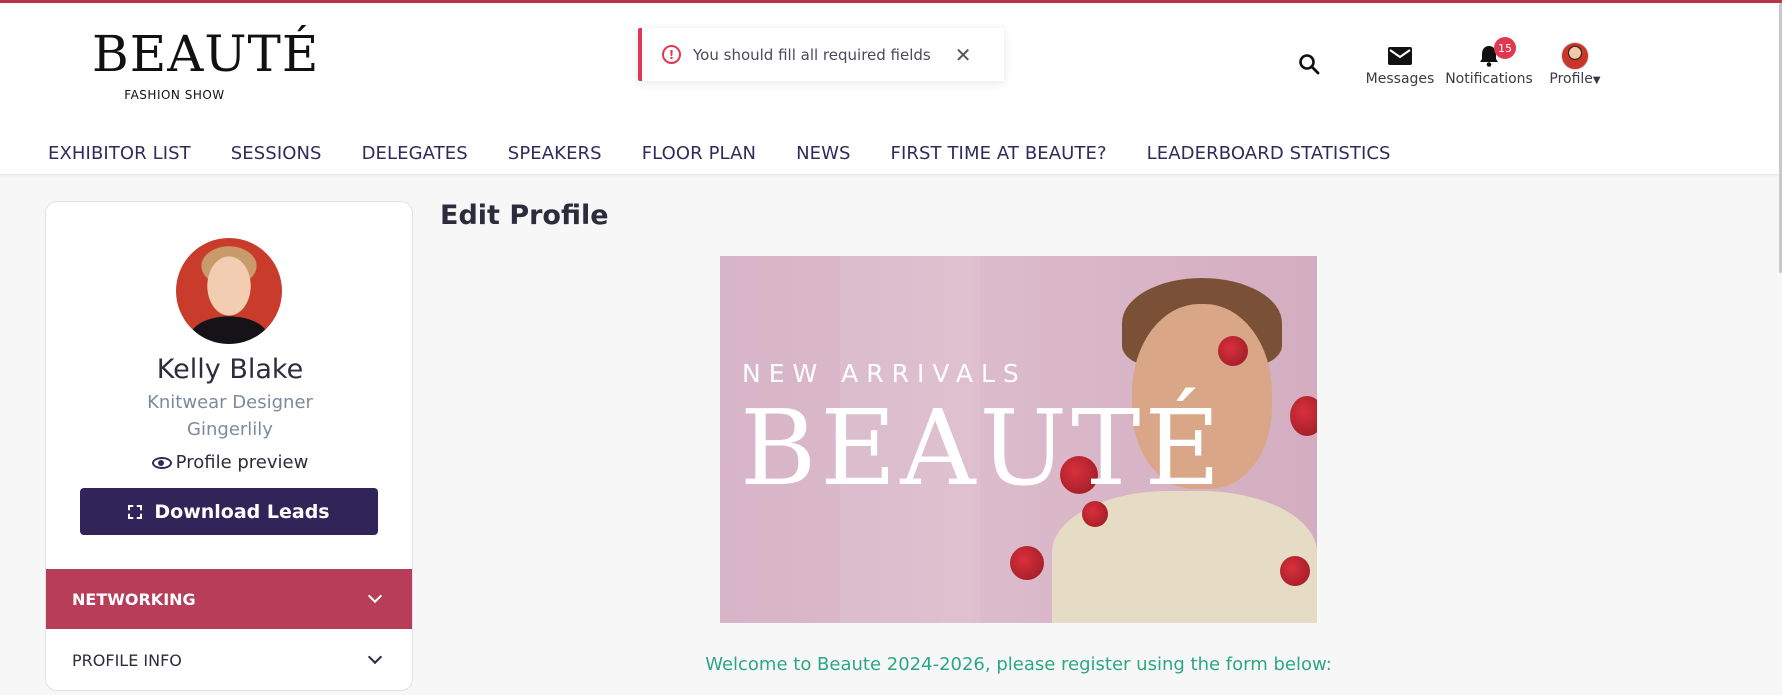  What do you see at coordinates (276, 154) in the screenshot?
I see `nav-sessions: SESSIONS` at bounding box center [276, 154].